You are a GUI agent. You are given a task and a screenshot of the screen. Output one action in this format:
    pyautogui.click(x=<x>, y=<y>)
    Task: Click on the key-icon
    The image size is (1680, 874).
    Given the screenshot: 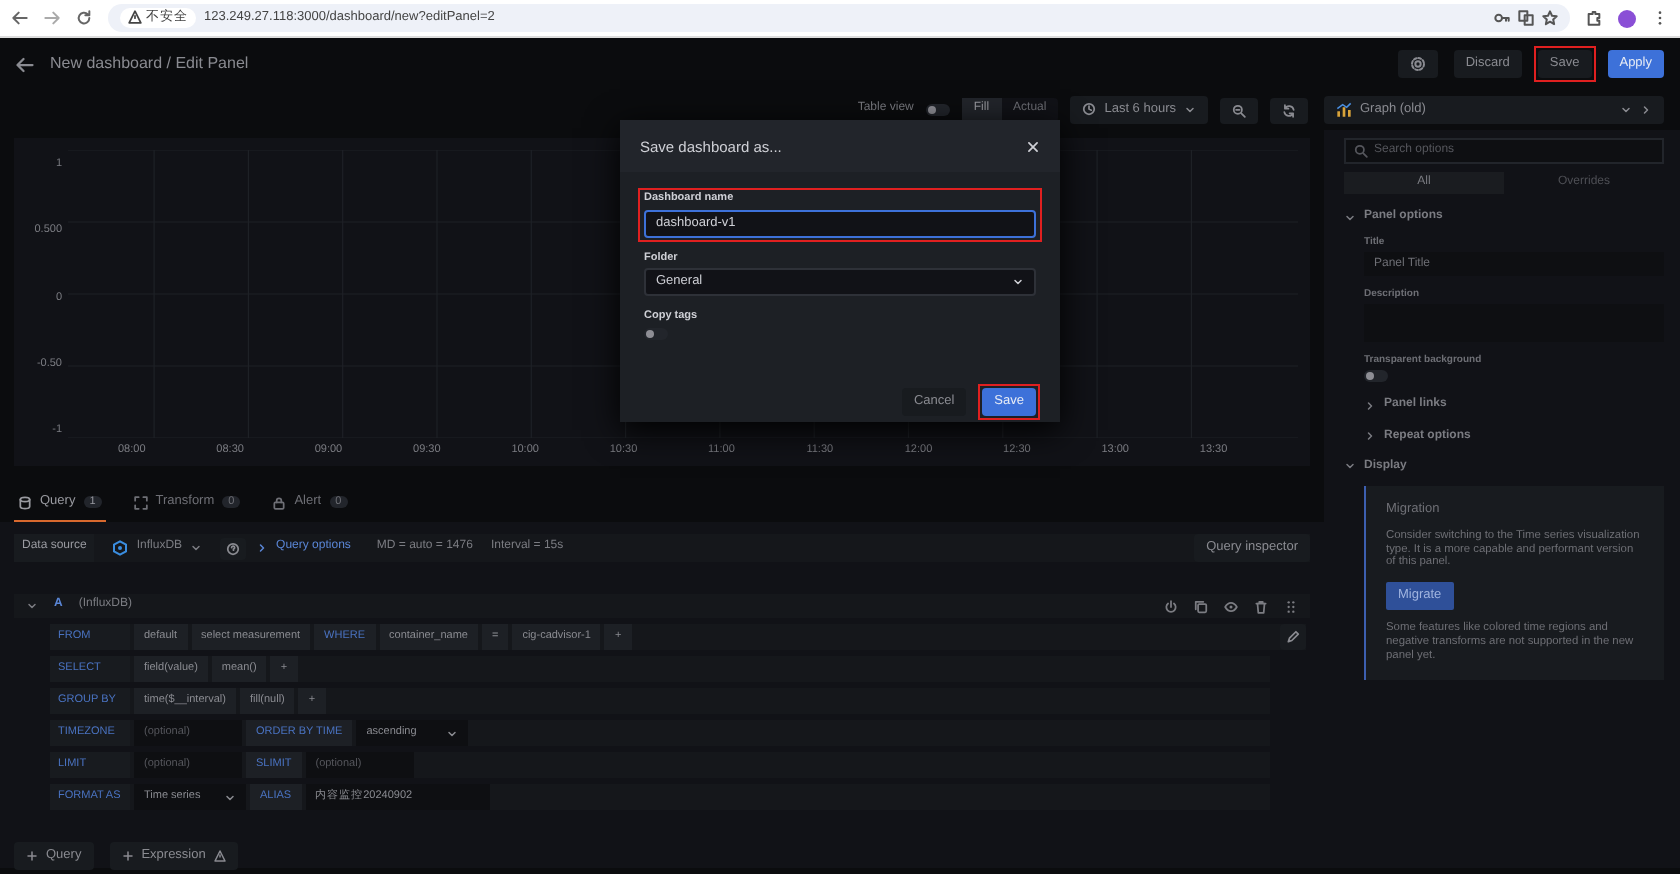 What is the action you would take?
    pyautogui.click(x=1502, y=18)
    